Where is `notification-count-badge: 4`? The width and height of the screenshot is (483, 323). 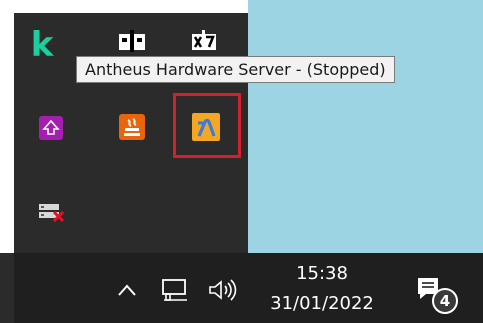 notification-count-badge: 4 is located at coordinates (445, 301).